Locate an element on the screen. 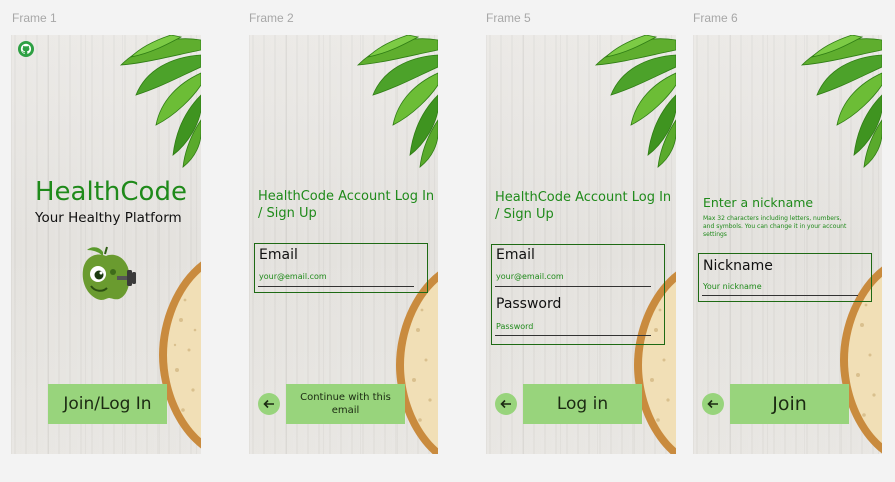 This screenshot has height=482, width=895. continue-with-email-button: Continue with this email is located at coordinates (345, 404).